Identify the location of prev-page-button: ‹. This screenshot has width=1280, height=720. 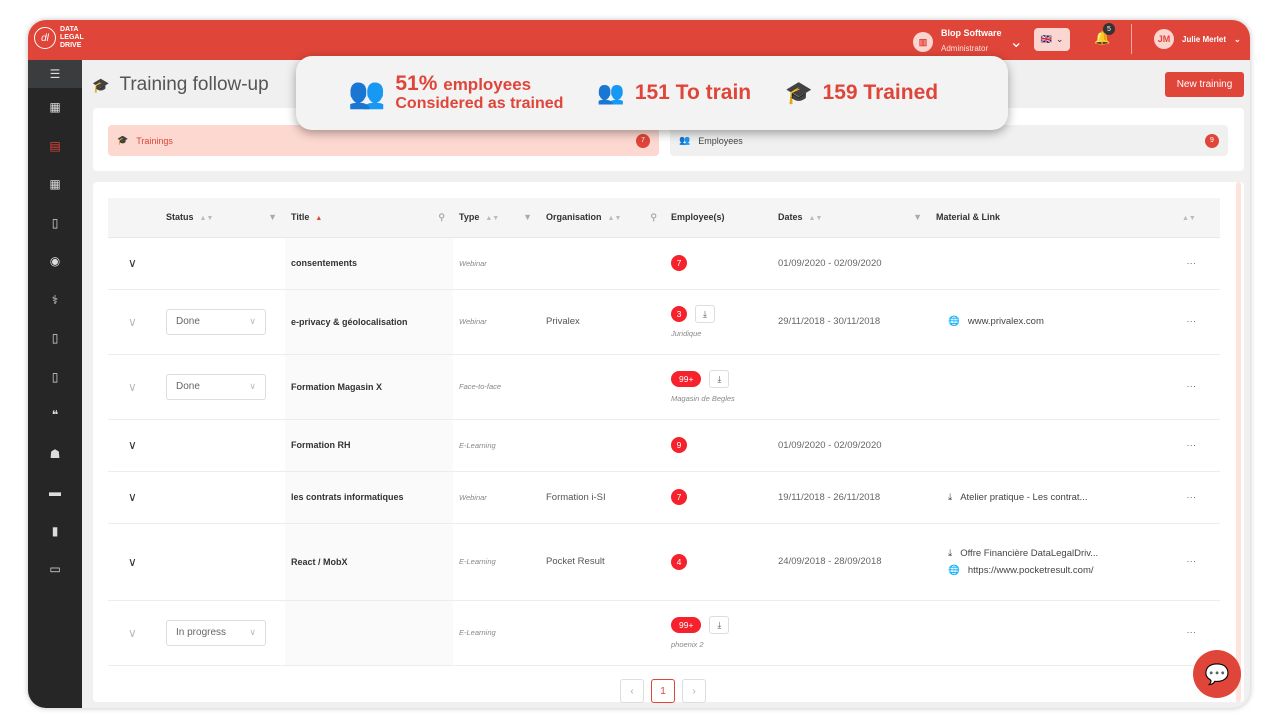
(632, 691).